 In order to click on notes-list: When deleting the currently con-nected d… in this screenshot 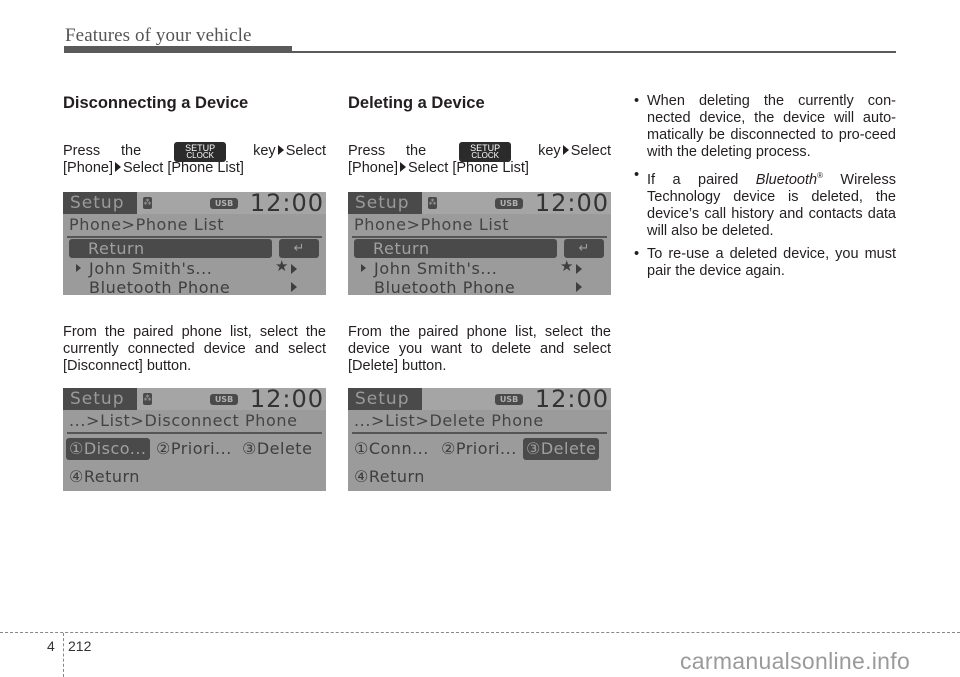, I will do `click(764, 189)`.